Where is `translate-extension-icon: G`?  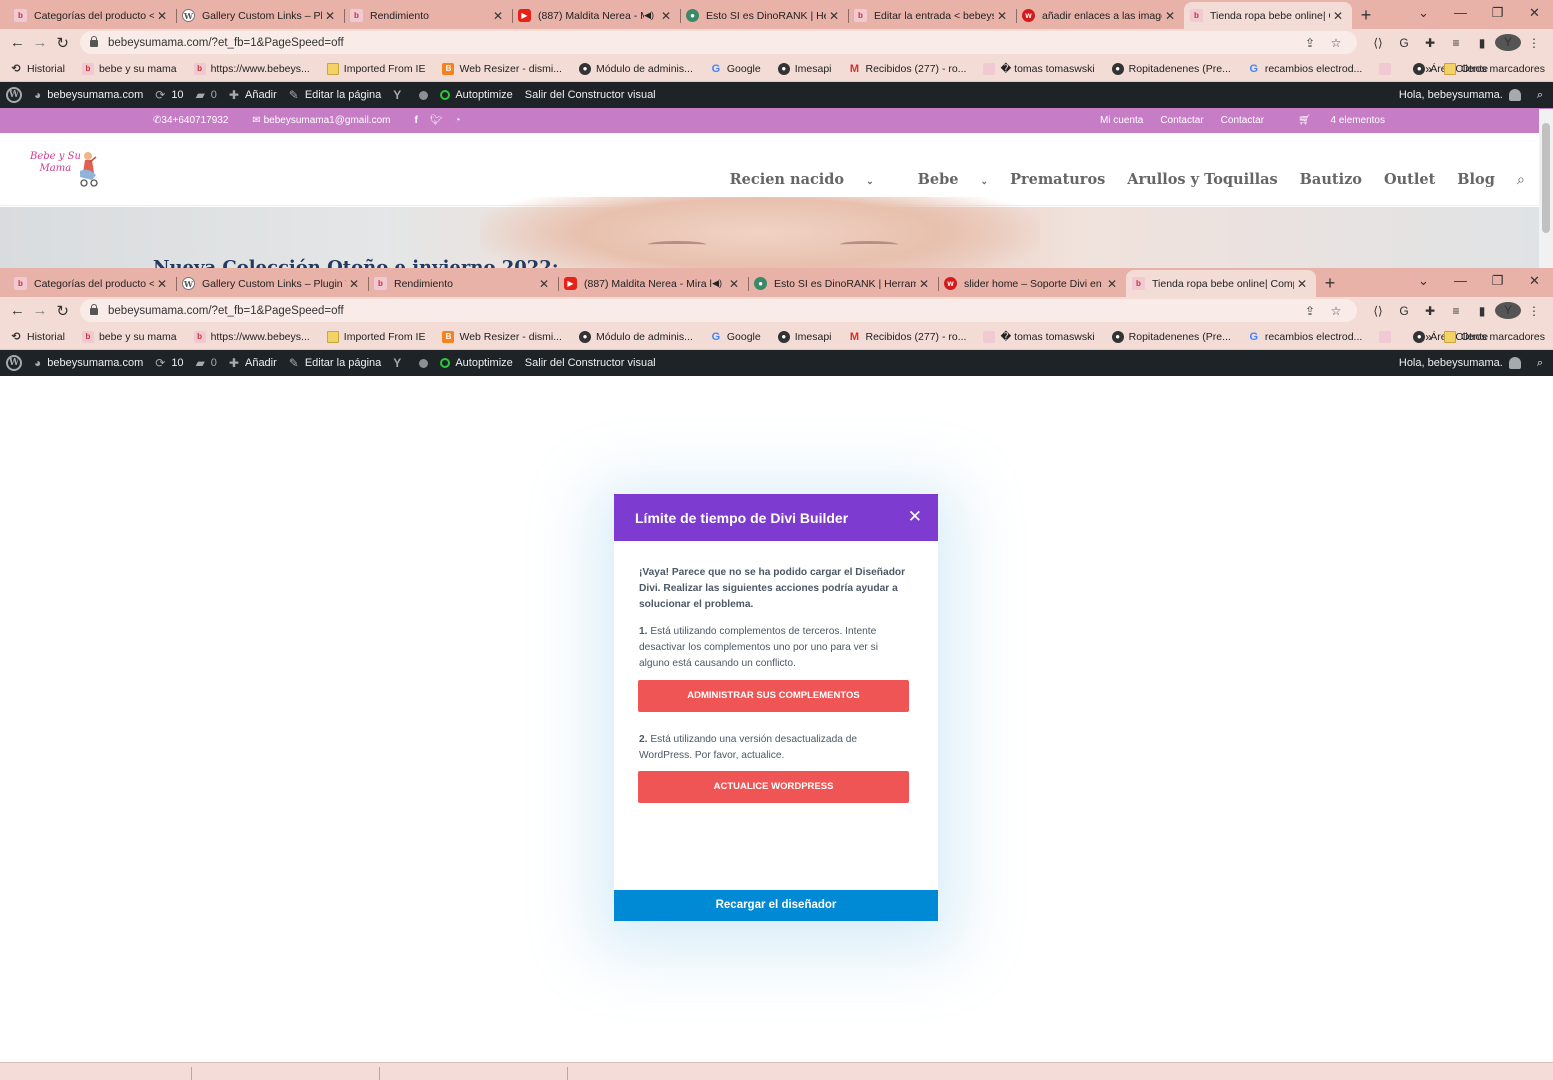 translate-extension-icon: G is located at coordinates (1404, 43).